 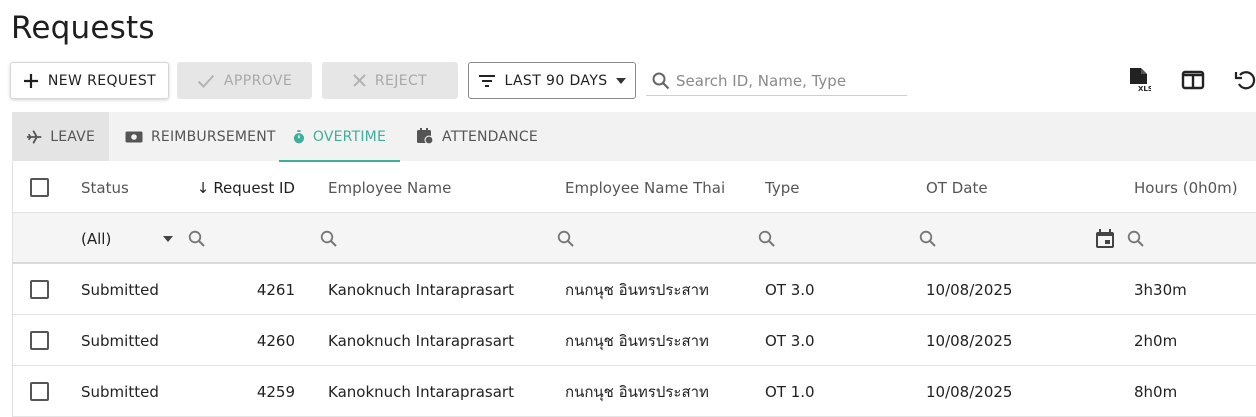 I want to click on svg-text: XLS, so click(x=1144, y=89).